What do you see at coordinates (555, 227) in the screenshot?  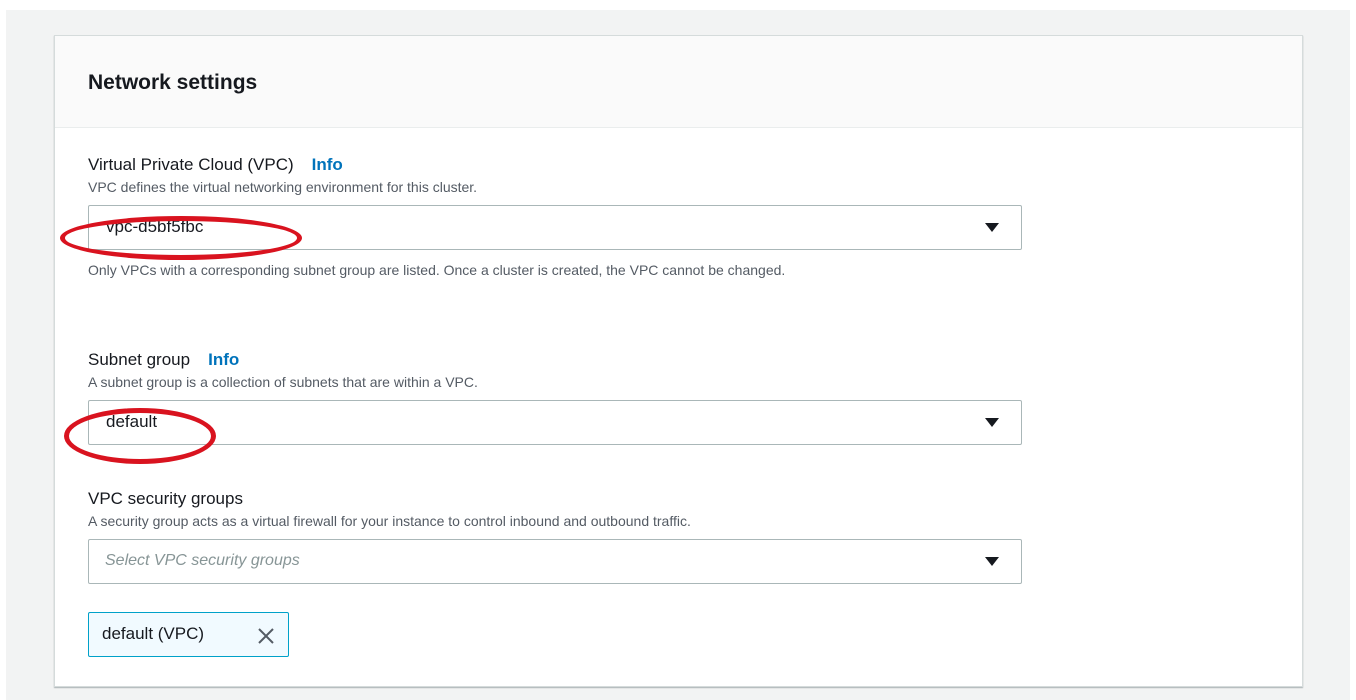 I see `vpc-select: vpc-d5bf5fbc` at bounding box center [555, 227].